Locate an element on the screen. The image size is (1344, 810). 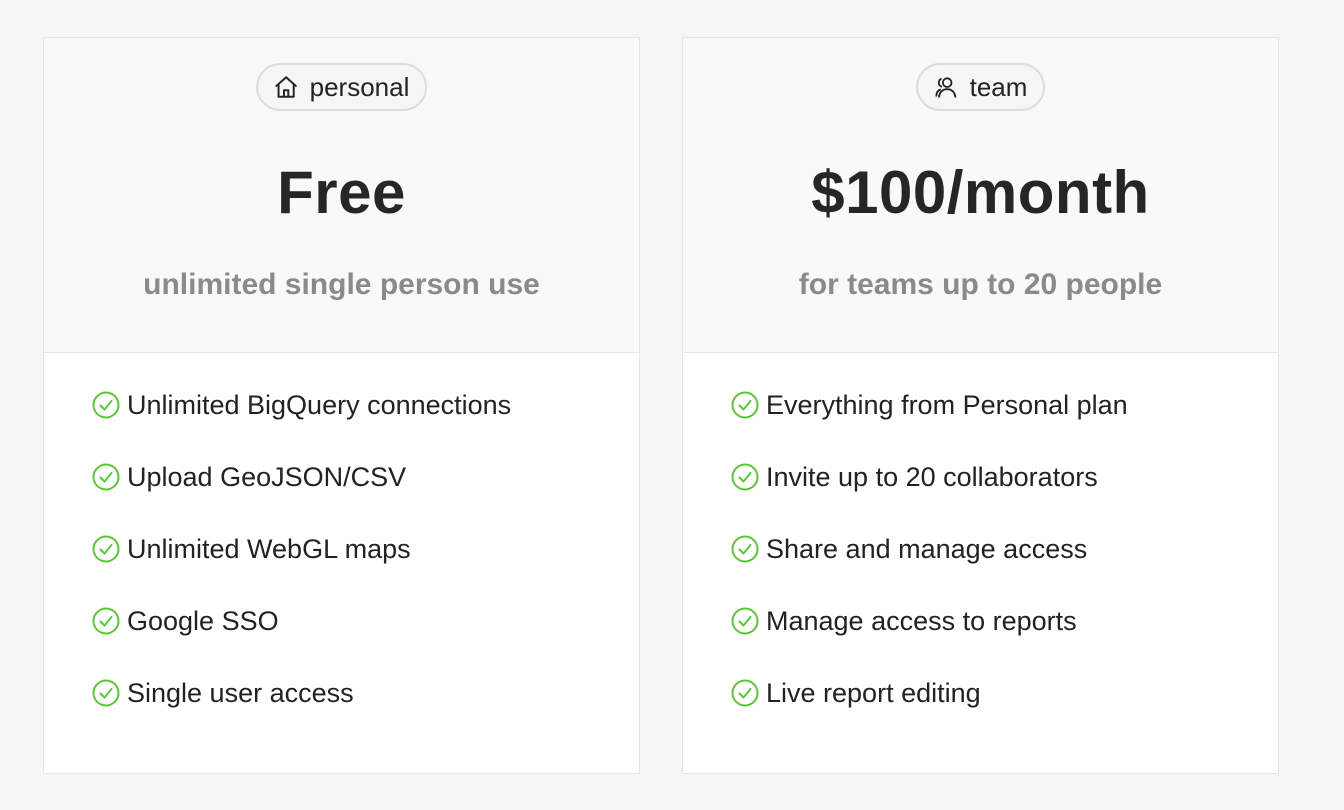
feature-item: Unlimited WebGL maps is located at coordinates (365, 567).